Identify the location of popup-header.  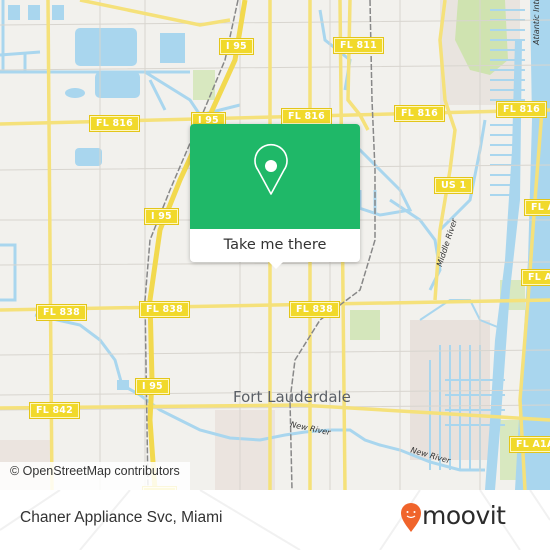
(275, 176).